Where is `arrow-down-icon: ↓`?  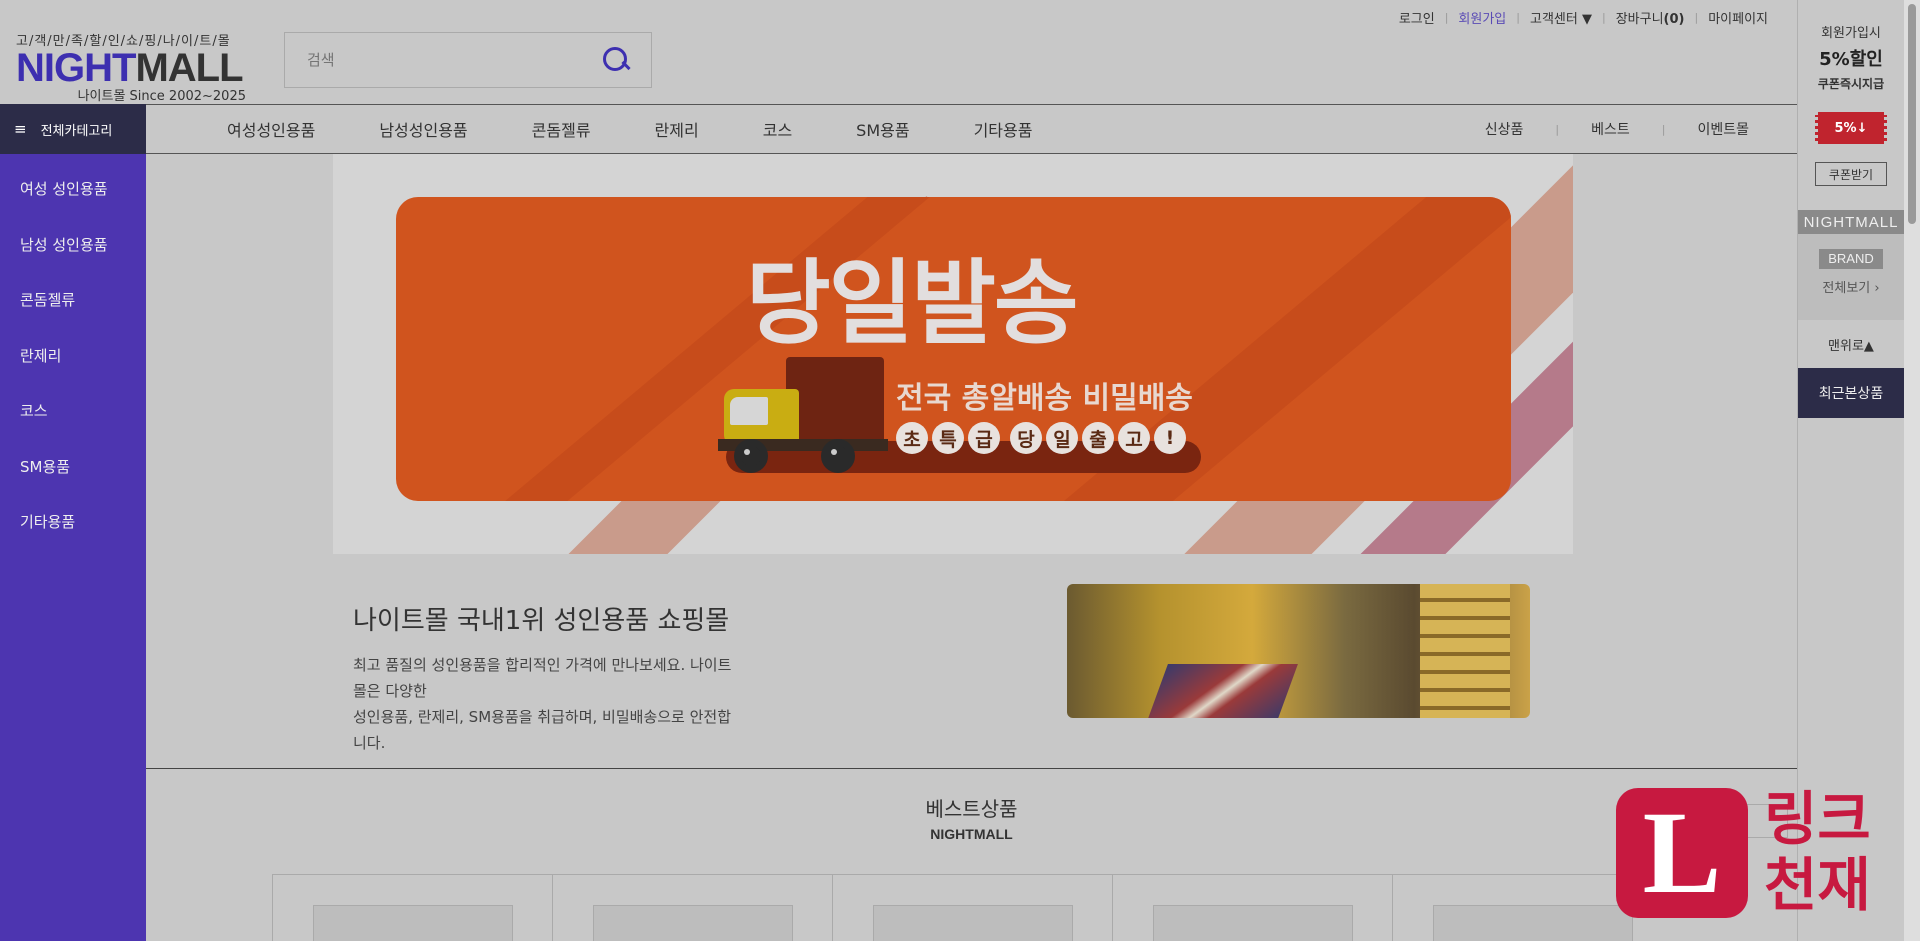 arrow-down-icon: ↓ is located at coordinates (1862, 128).